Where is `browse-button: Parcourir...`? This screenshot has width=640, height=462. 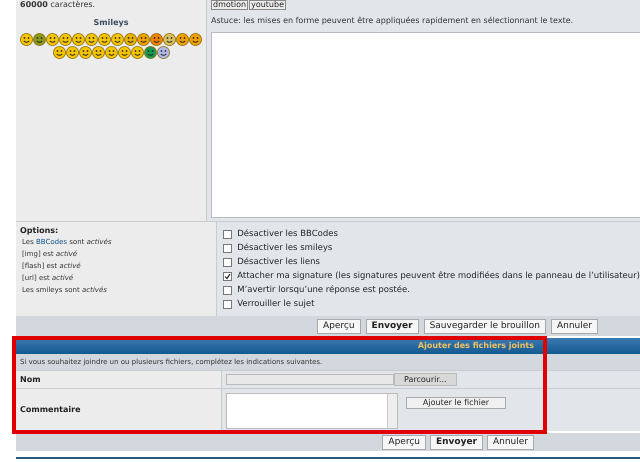 browse-button: Parcourir... is located at coordinates (425, 379).